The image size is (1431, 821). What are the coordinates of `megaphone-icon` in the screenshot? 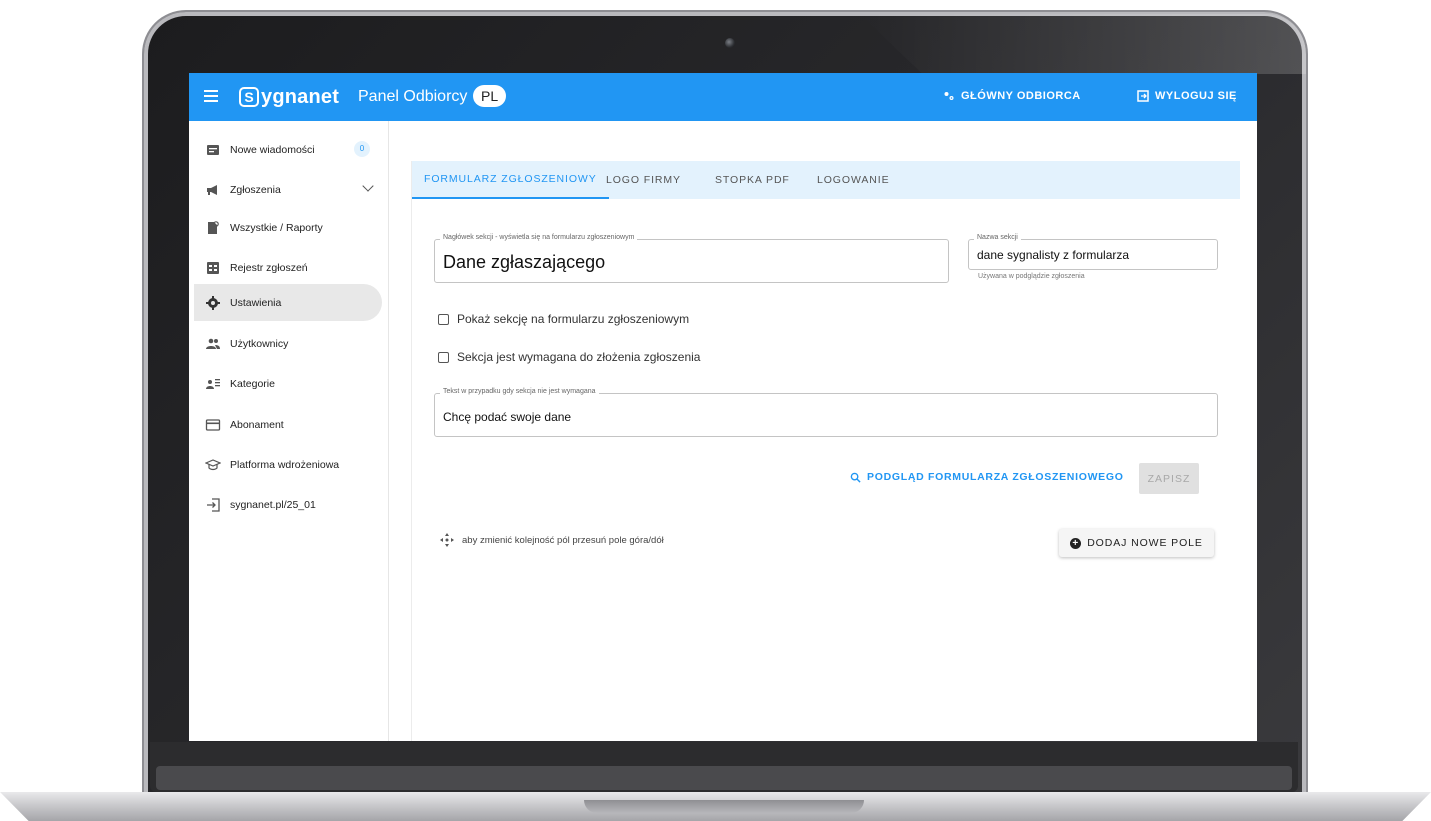 It's located at (212, 189).